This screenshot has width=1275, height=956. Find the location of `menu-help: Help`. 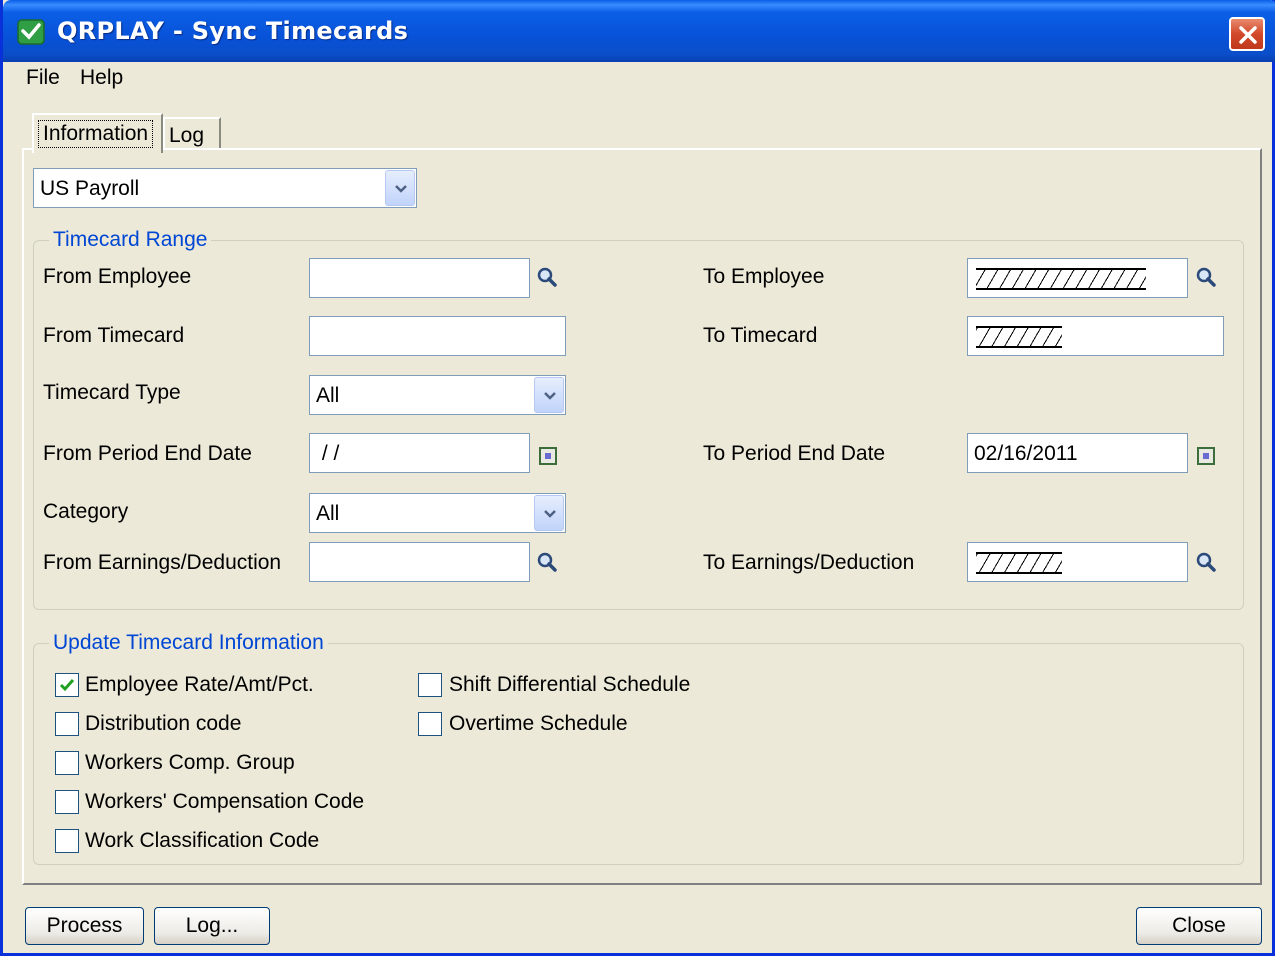

menu-help: Help is located at coordinates (101, 78).